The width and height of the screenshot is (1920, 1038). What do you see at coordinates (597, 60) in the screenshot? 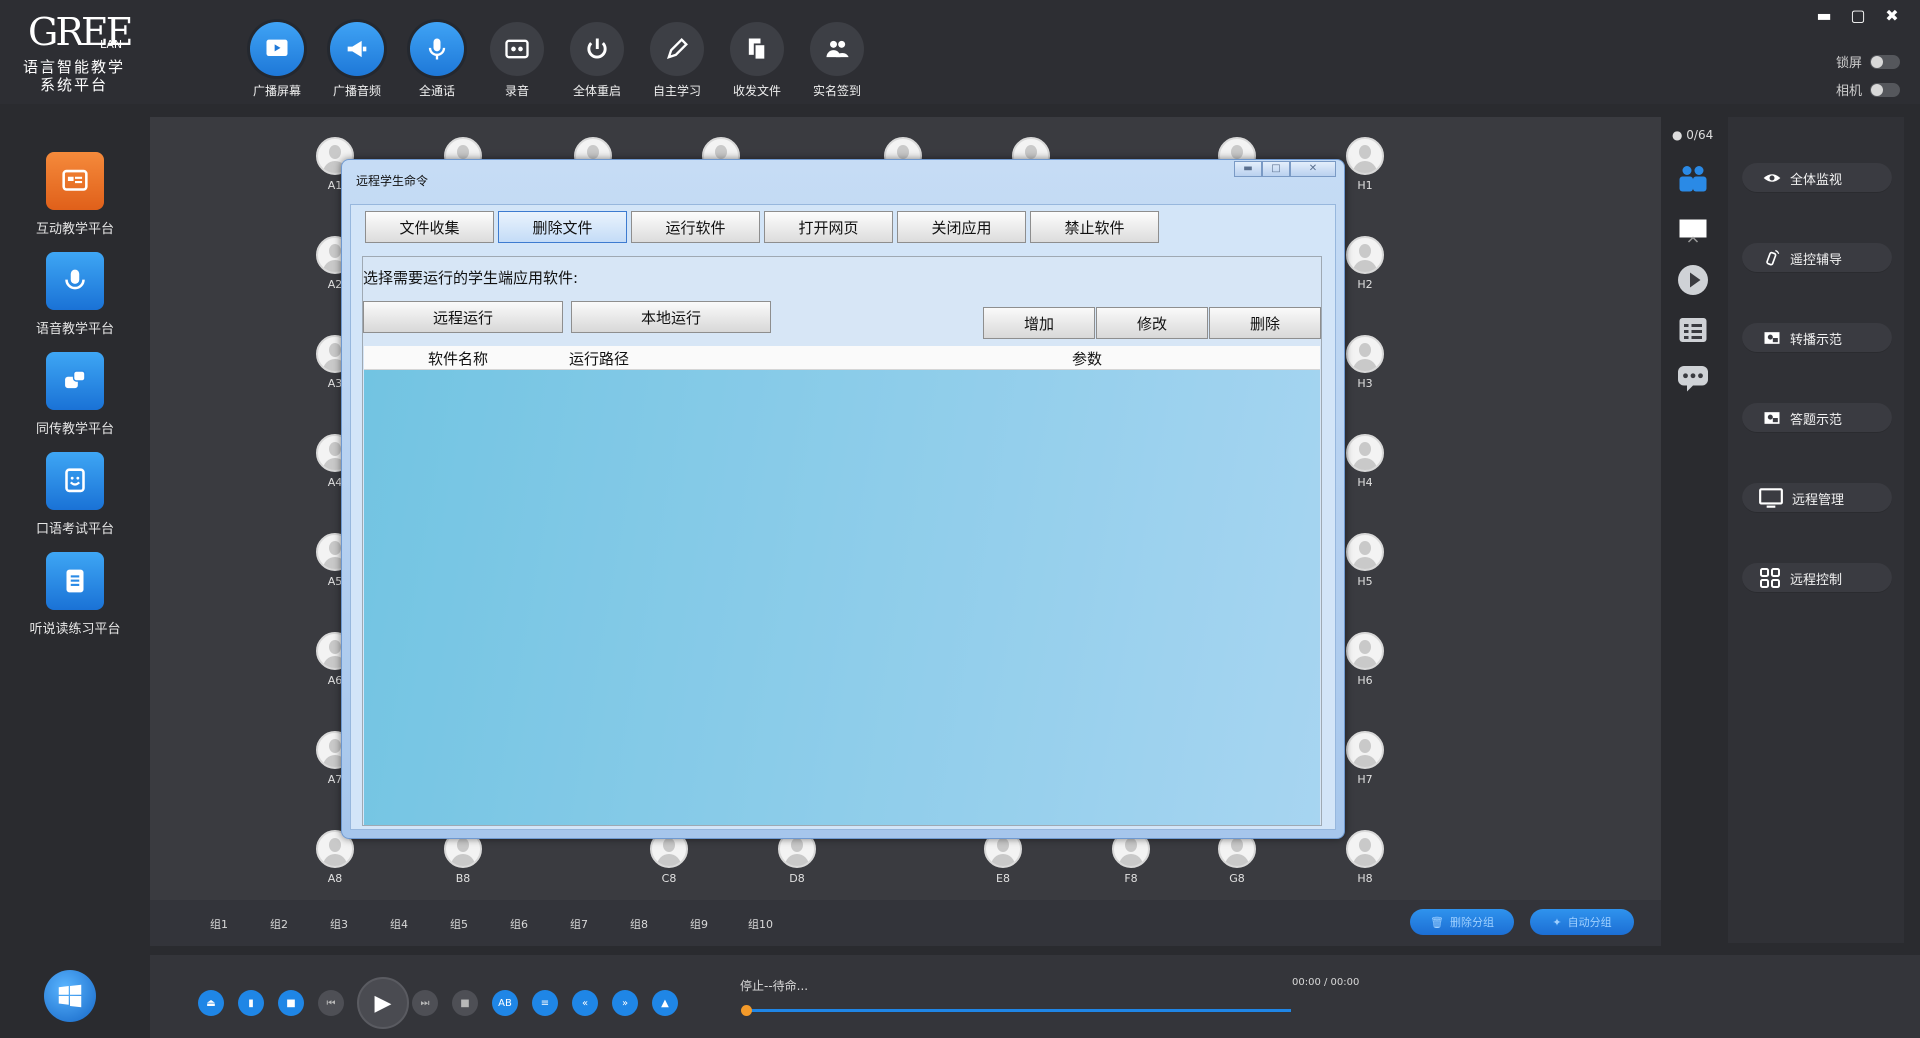
I see `restart-all-button: 全体重启` at bounding box center [597, 60].